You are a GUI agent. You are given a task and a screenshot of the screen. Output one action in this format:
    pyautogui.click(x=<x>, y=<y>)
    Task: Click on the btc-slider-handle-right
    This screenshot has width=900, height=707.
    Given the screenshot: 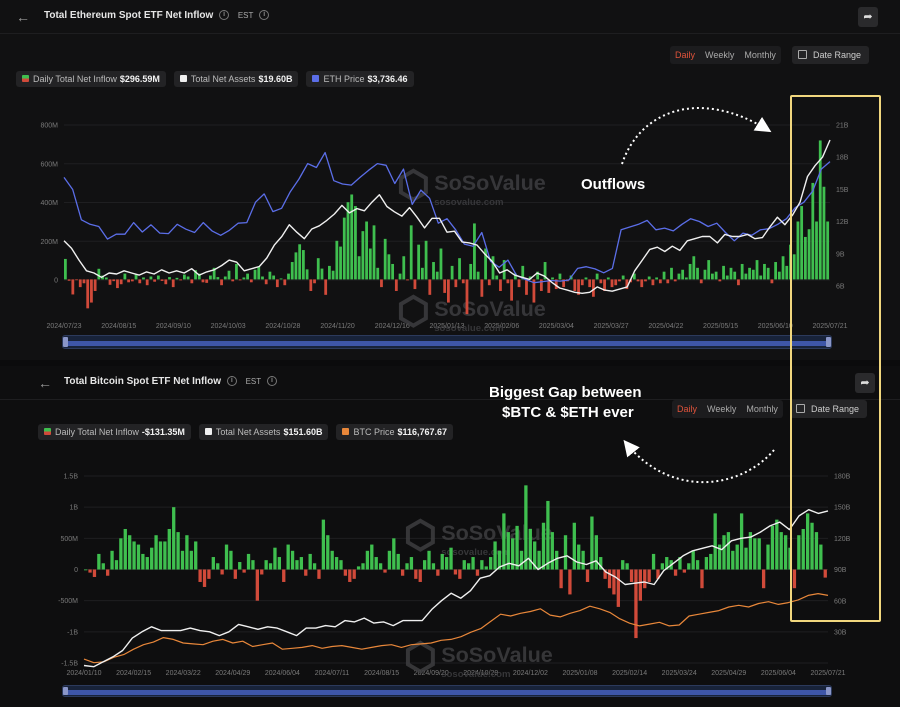 What is the action you would take?
    pyautogui.click(x=828, y=691)
    